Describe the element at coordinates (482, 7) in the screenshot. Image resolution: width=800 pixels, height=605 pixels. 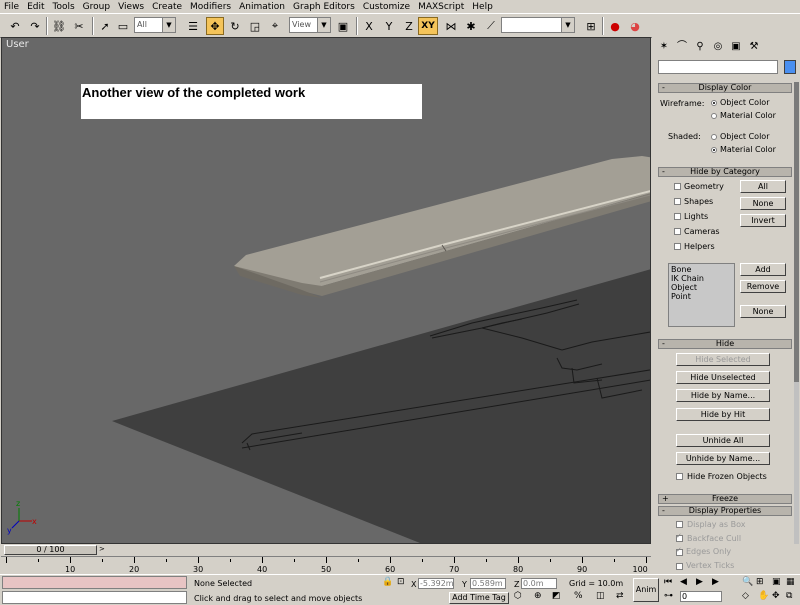
I see `menu-help: Help` at that location.